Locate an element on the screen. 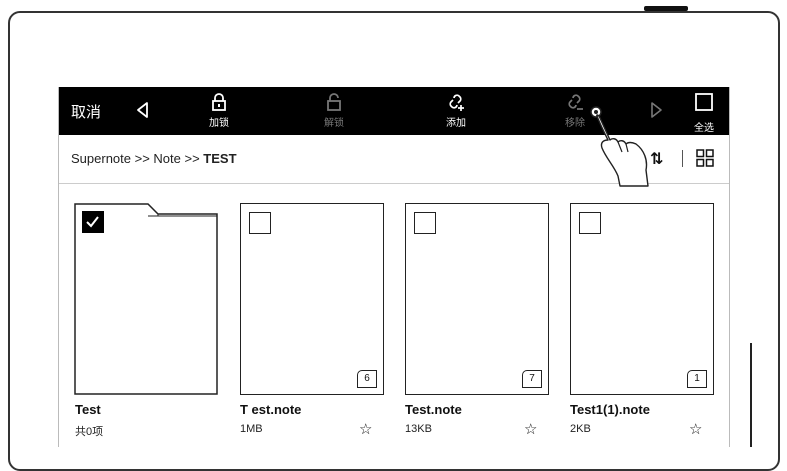 Image resolution: width=787 pixels, height=471 pixels. unlock-button: 解锁 is located at coordinates (334, 110).